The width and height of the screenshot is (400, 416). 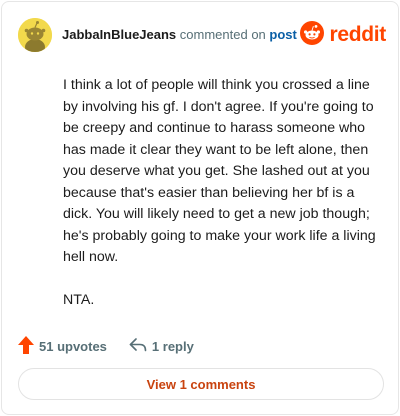 I want to click on reddit-logo-icon, so click(x=312, y=35).